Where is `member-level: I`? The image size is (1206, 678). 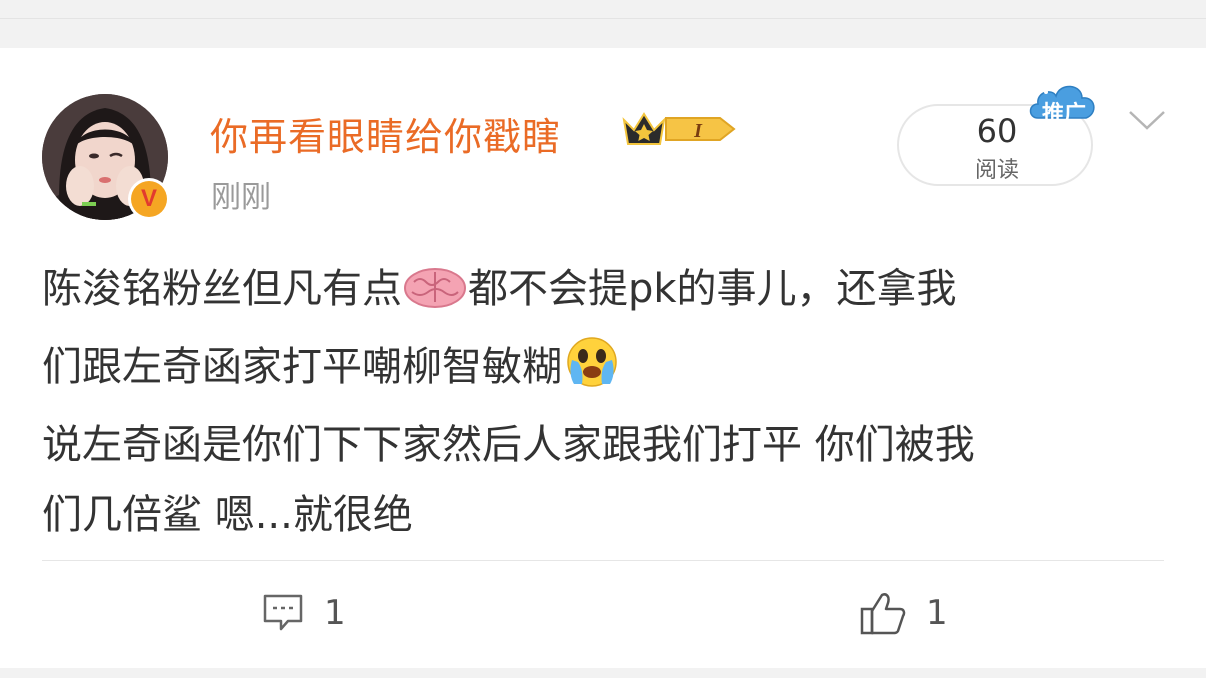
member-level: I is located at coordinates (698, 131).